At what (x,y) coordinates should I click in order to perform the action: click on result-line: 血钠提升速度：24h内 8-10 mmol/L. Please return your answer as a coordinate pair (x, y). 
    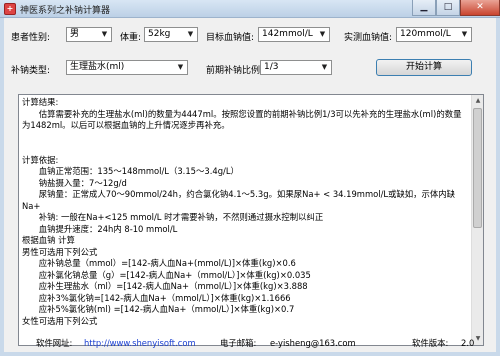
    Looking at the image, I should click on (100, 228).